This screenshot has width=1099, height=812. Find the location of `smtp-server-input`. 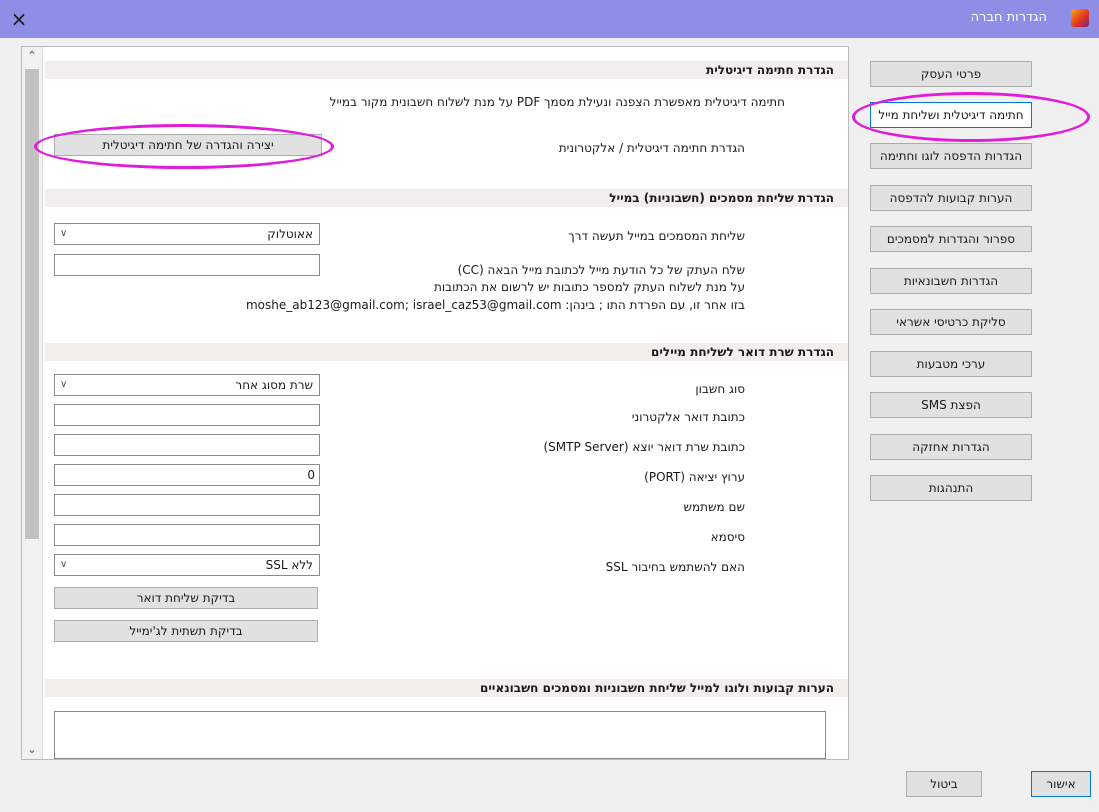

smtp-server-input is located at coordinates (187, 445).